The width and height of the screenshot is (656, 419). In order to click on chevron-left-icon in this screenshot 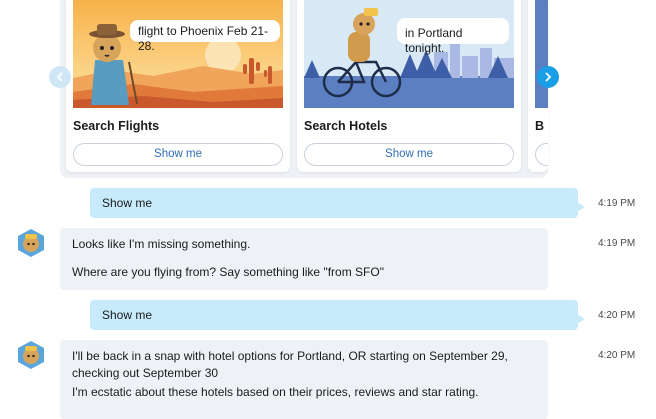, I will do `click(59, 77)`.